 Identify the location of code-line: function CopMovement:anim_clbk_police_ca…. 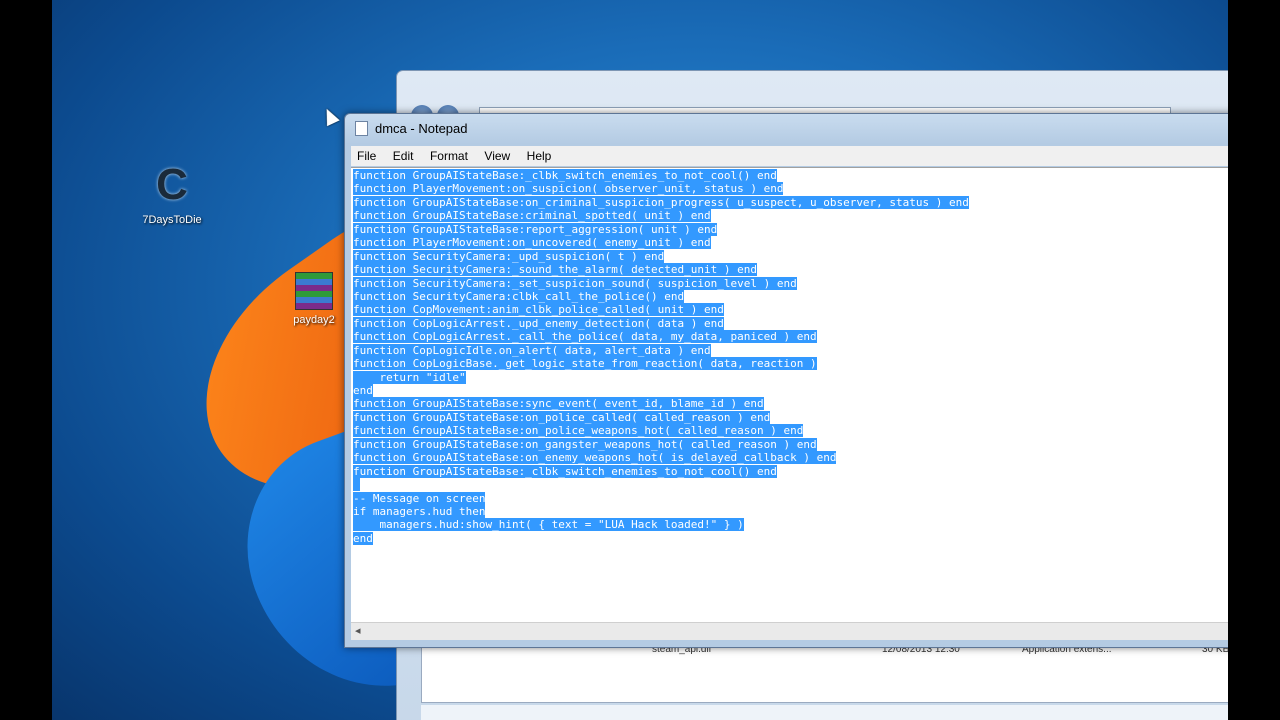
(661, 310).